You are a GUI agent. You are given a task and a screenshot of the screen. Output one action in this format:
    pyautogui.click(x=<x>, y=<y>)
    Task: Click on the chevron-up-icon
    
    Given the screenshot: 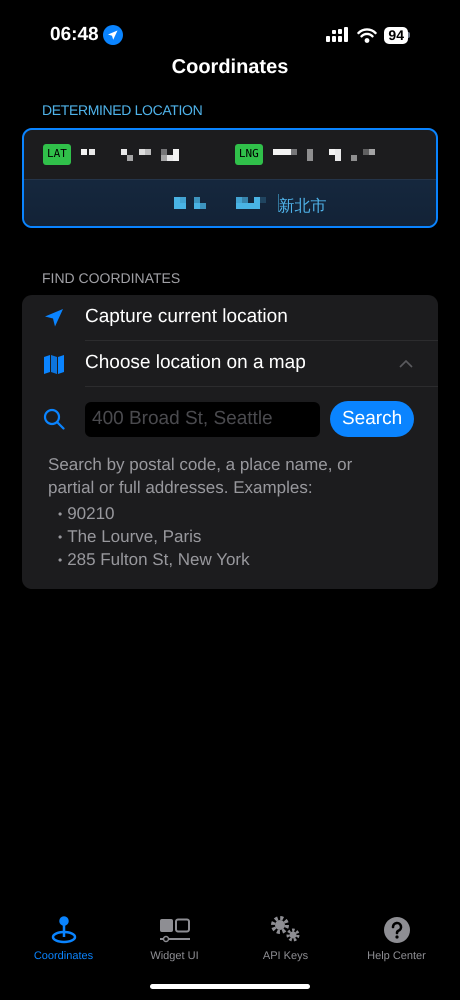 What is the action you would take?
    pyautogui.click(x=406, y=364)
    